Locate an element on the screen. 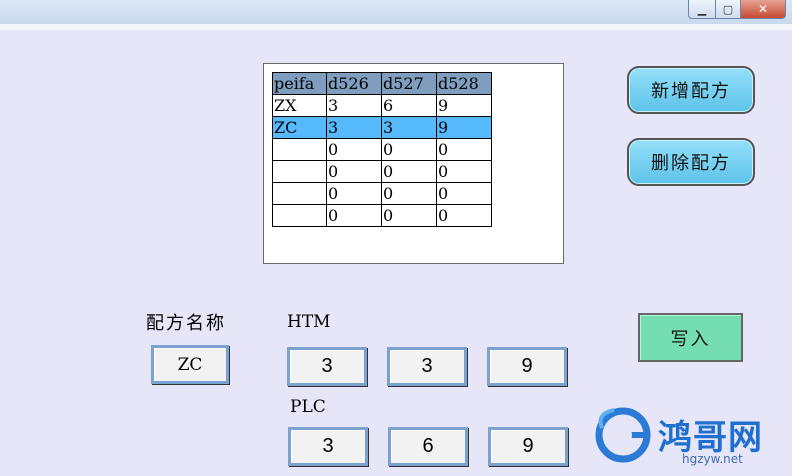  close-button: ✕ is located at coordinates (763, 9).